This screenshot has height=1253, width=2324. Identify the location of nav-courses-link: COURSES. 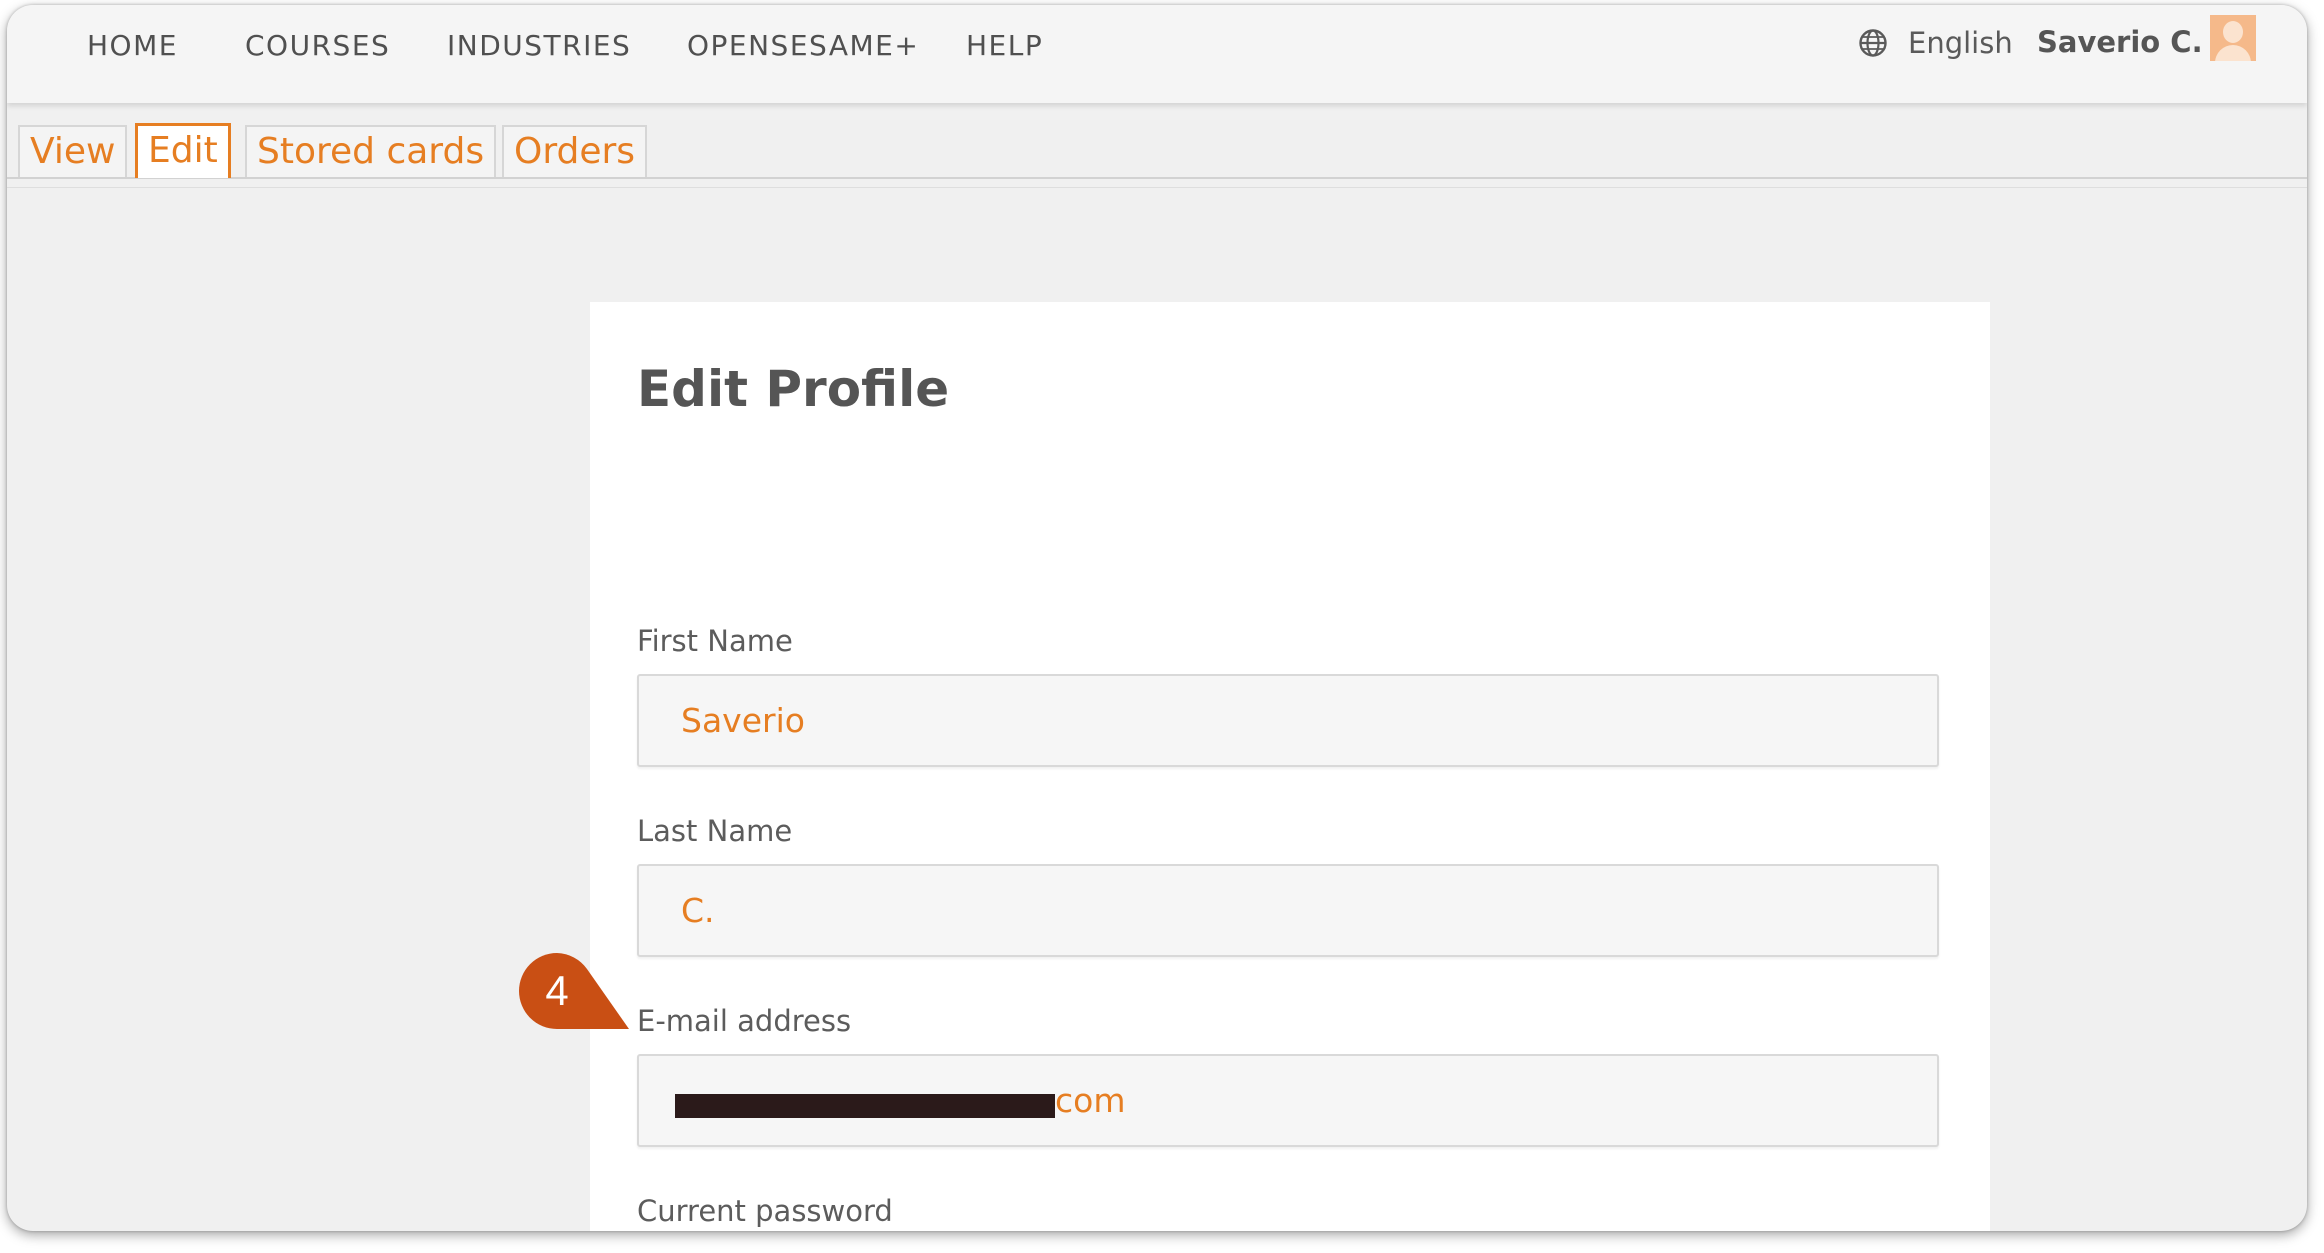
(317, 45).